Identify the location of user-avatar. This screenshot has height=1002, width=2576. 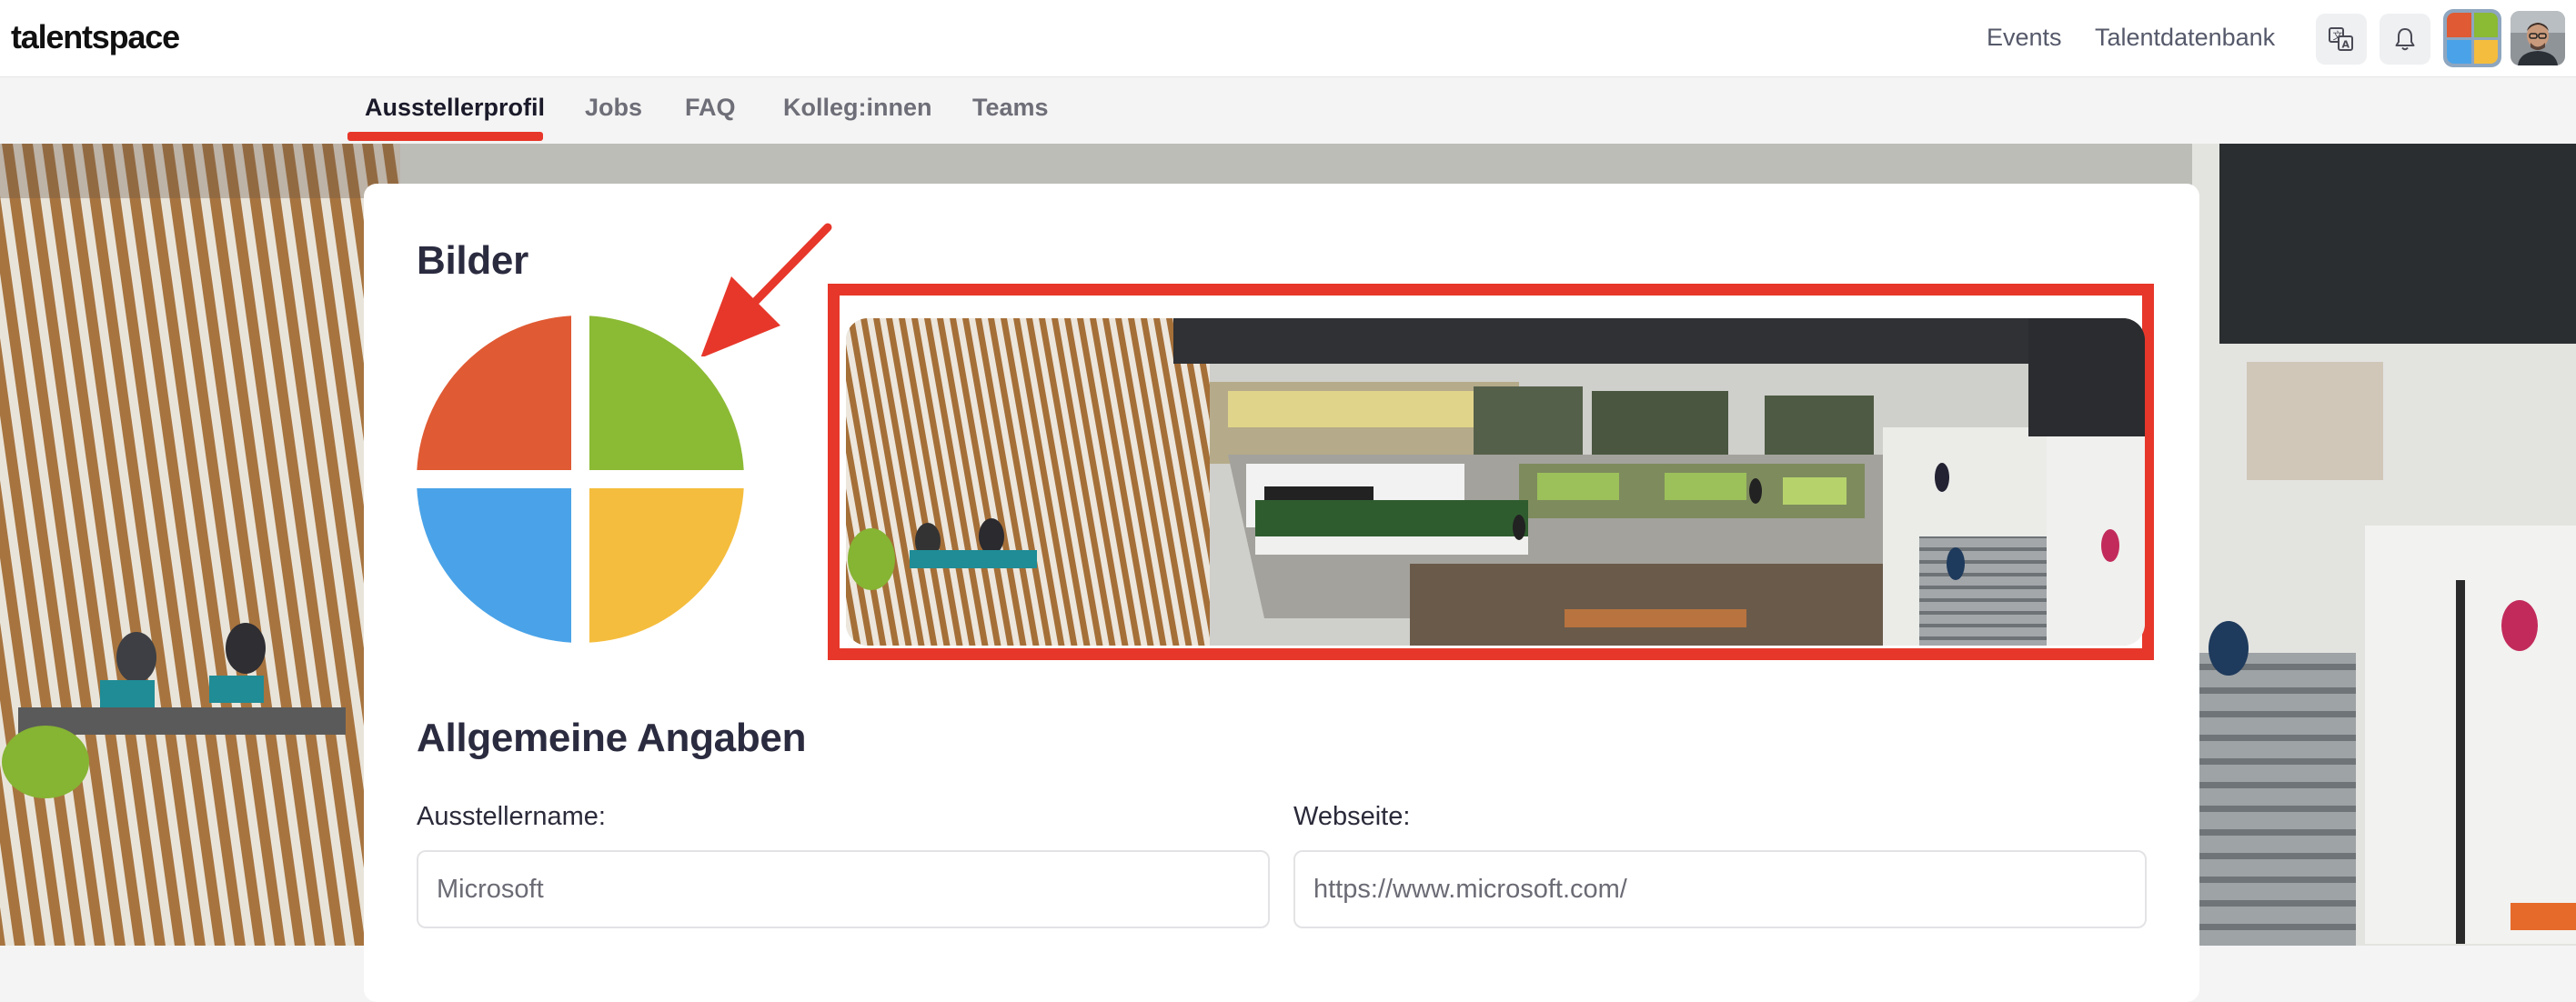
(2538, 38).